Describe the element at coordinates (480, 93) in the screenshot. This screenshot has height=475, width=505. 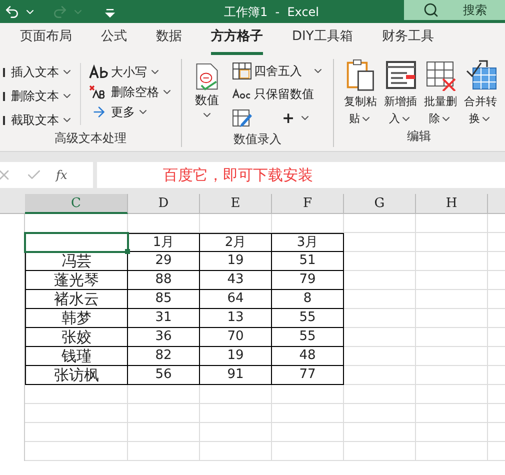
I see `ribbon-large-button: 合并转 换` at that location.